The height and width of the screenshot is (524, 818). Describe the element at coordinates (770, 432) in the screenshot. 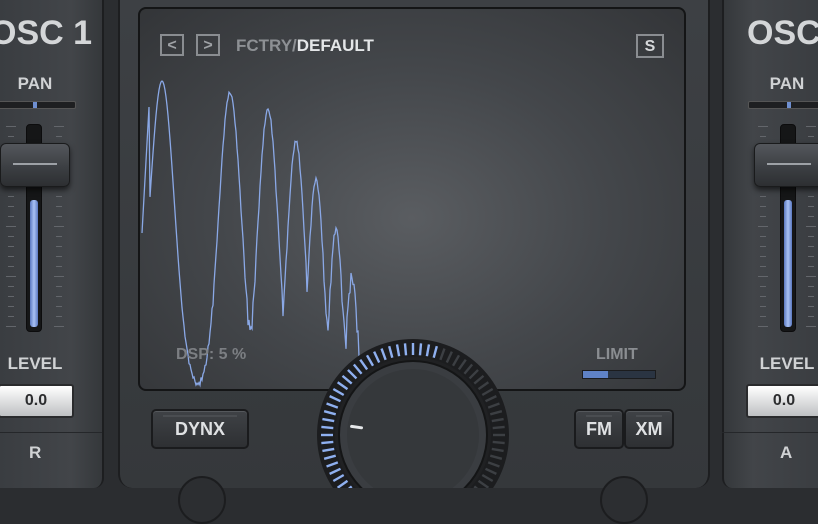

I see `osc2-divider` at that location.